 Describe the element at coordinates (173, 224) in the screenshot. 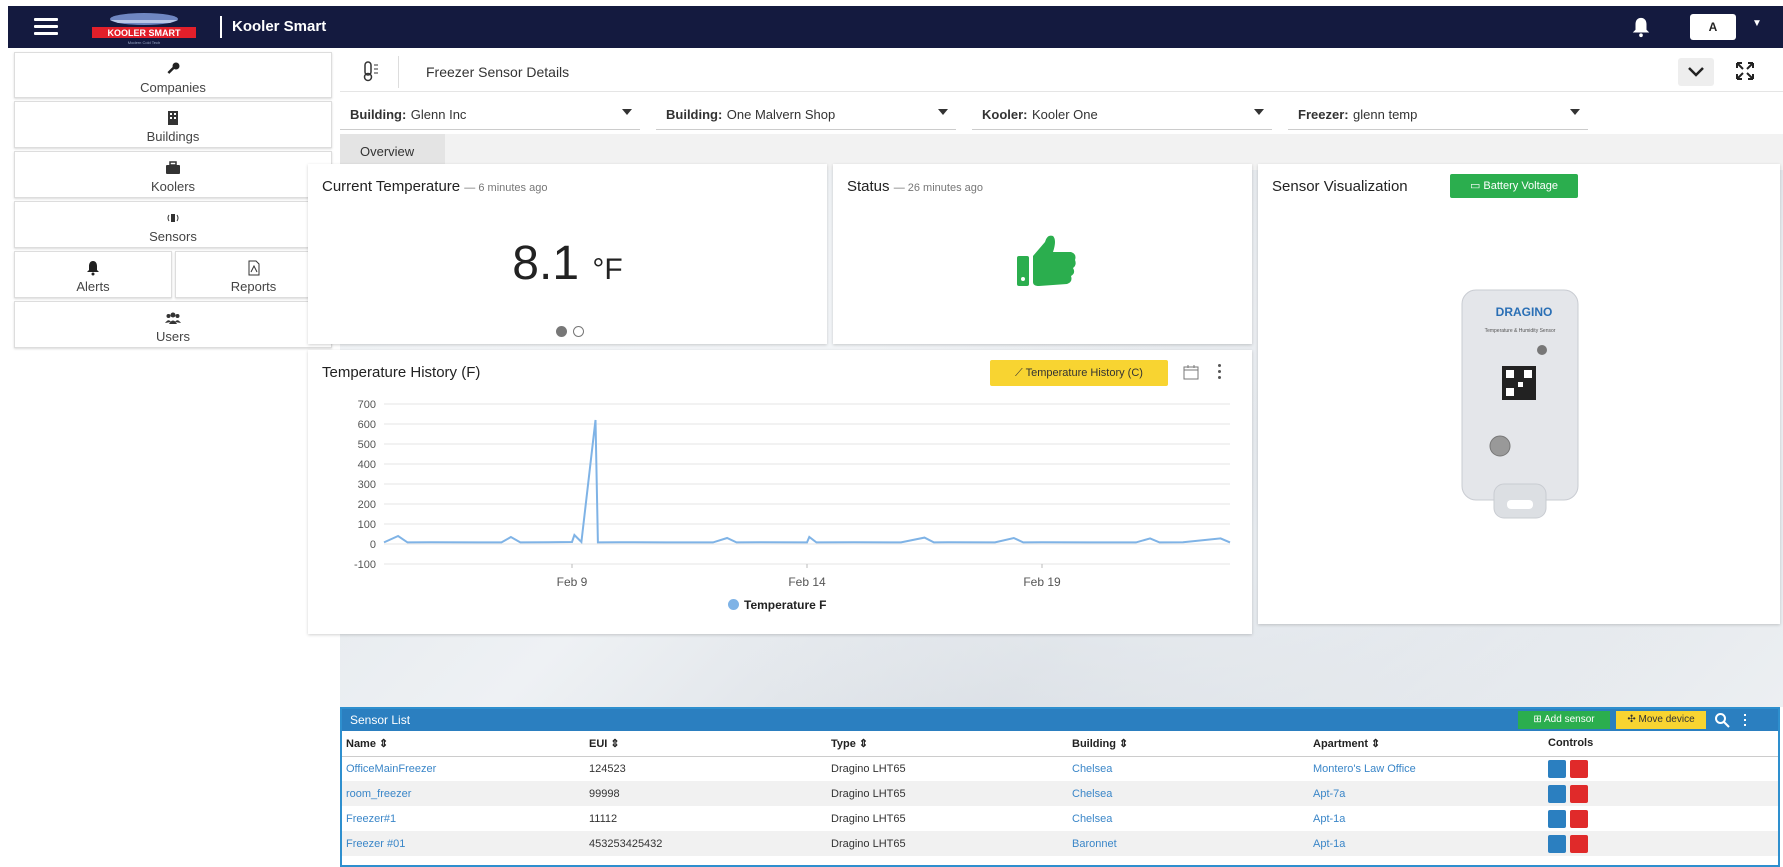

I see `sidebar-item-sensors: Sensors` at that location.